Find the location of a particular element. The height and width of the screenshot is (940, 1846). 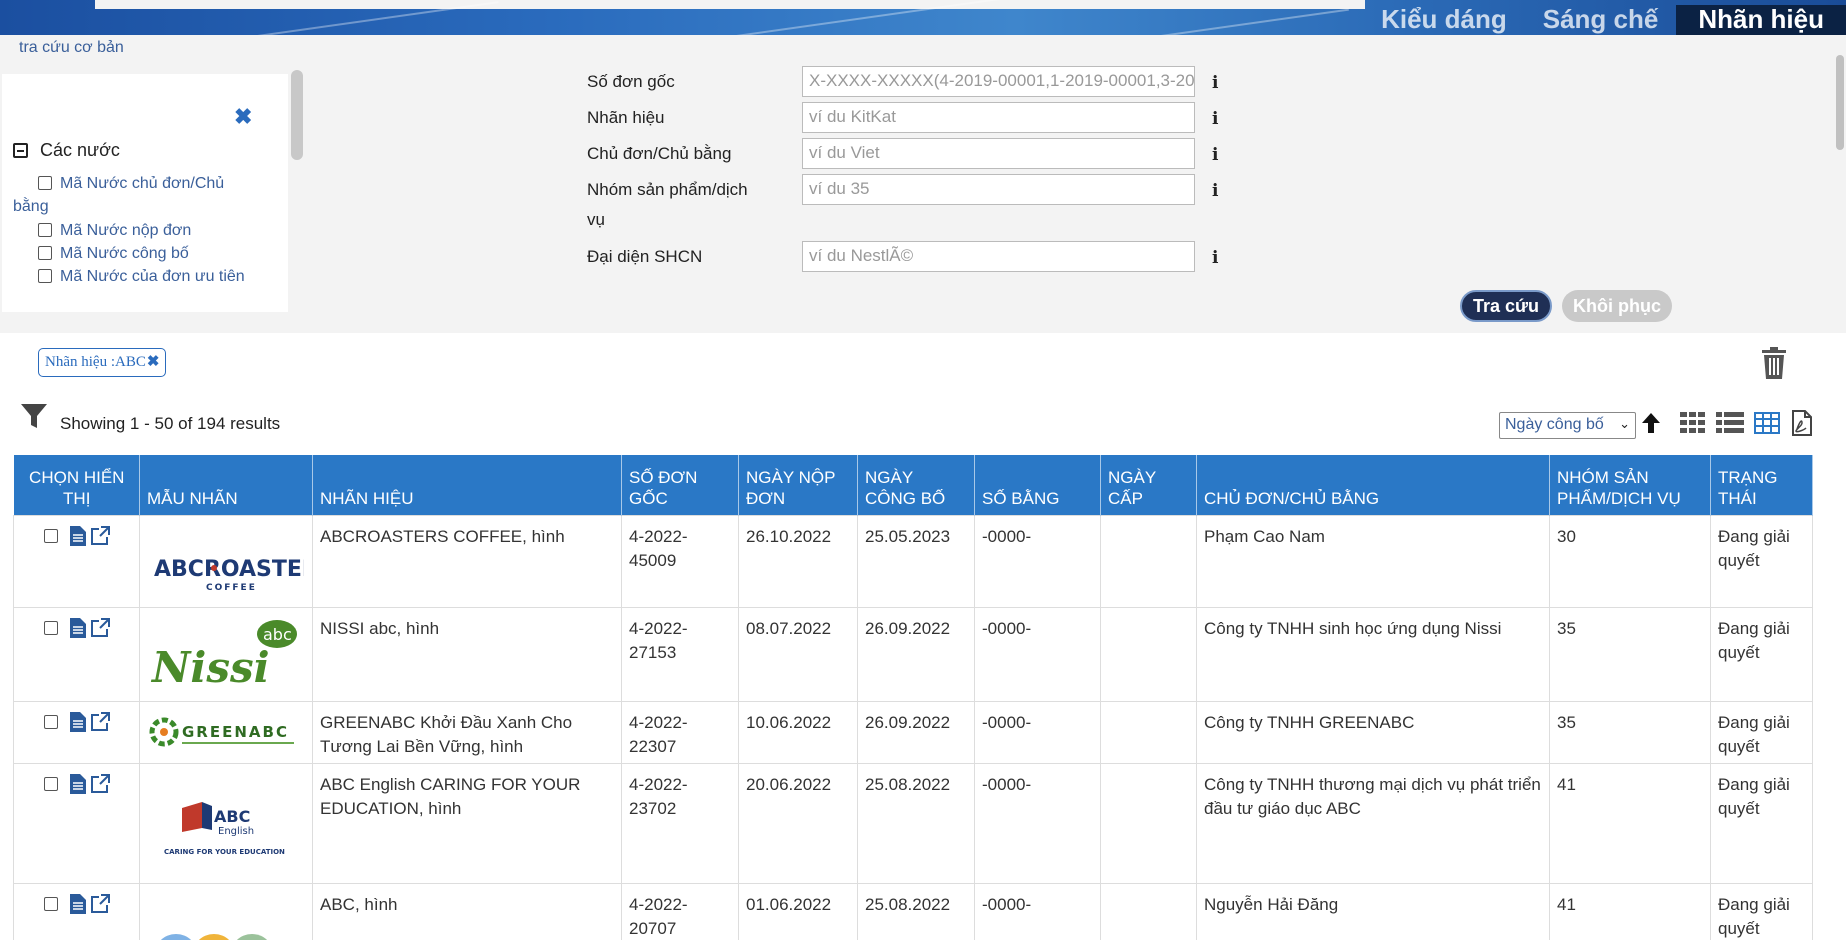

trademark-logo-image: Nissi abc is located at coordinates (224, 654).